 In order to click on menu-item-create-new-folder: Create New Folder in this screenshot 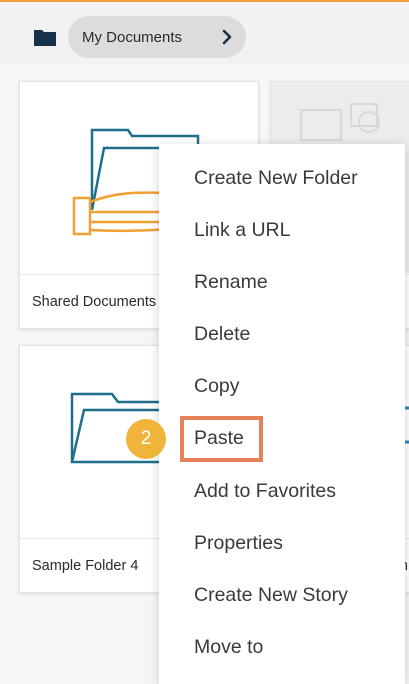, I will do `click(276, 178)`.